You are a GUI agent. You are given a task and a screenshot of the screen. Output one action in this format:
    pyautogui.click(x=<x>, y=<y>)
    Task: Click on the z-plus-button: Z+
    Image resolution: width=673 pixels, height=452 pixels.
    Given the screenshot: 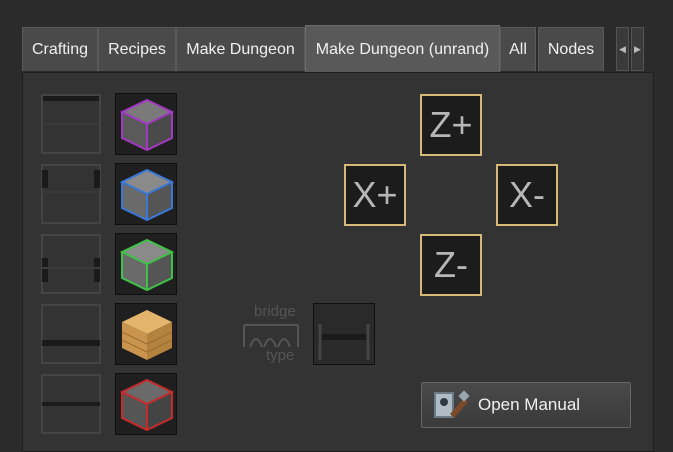 What is the action you would take?
    pyautogui.click(x=451, y=125)
    